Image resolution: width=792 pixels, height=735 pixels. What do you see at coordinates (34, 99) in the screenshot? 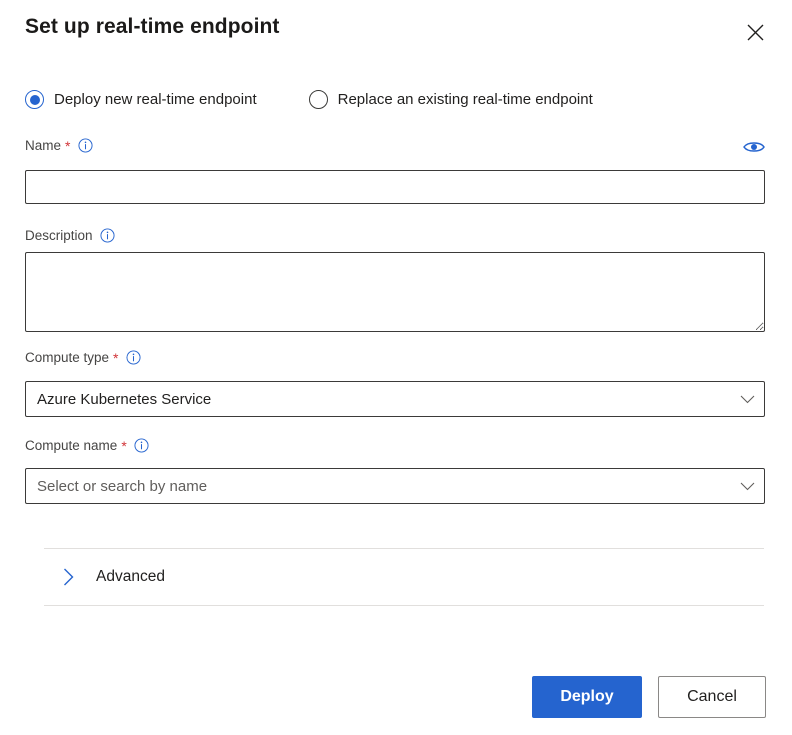
I see `radio-indicator-selected` at bounding box center [34, 99].